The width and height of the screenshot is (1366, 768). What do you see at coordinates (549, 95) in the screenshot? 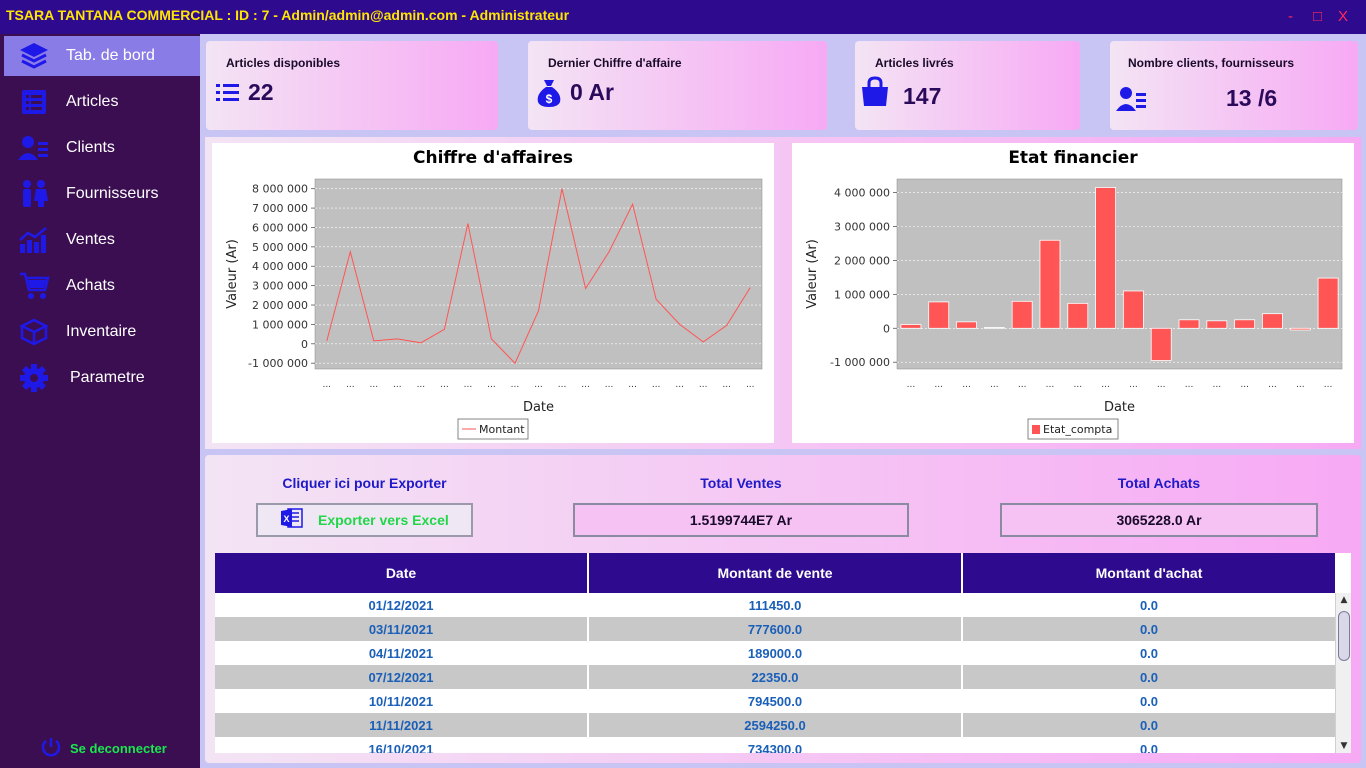
I see `money-bag-icon: $` at bounding box center [549, 95].